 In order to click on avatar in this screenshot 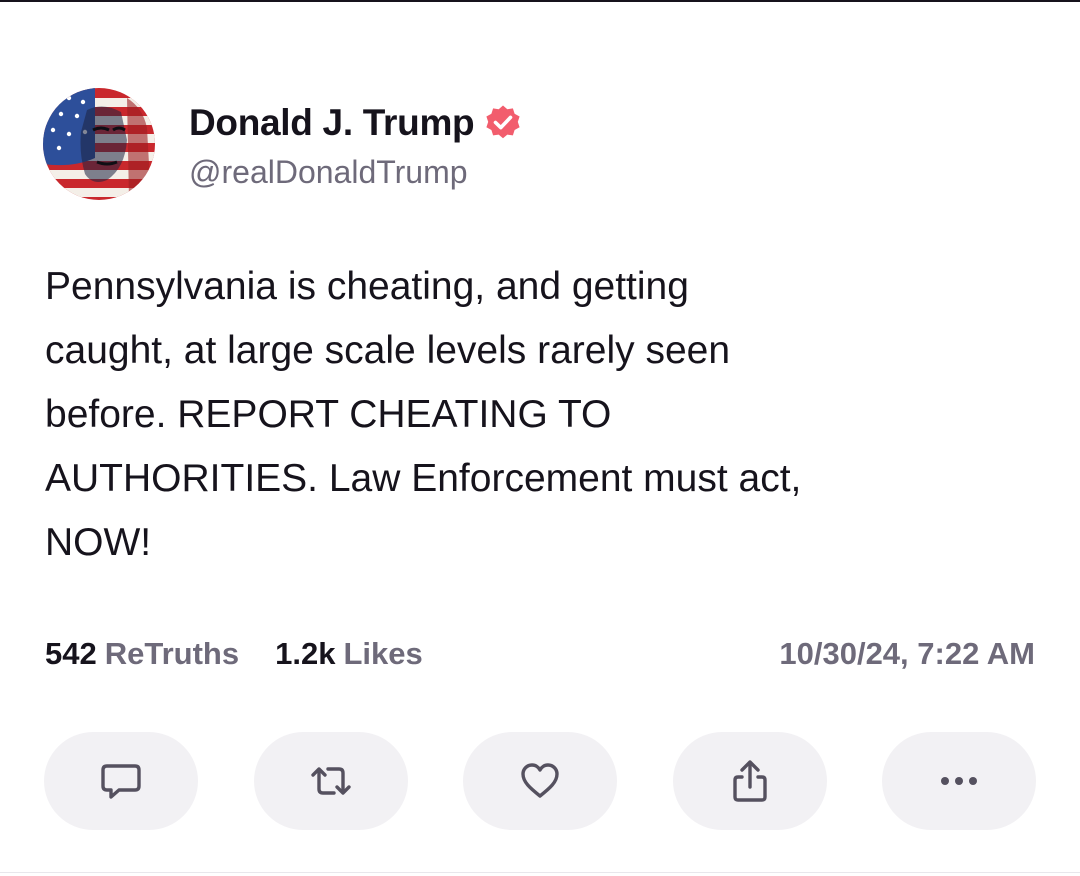, I will do `click(99, 144)`.